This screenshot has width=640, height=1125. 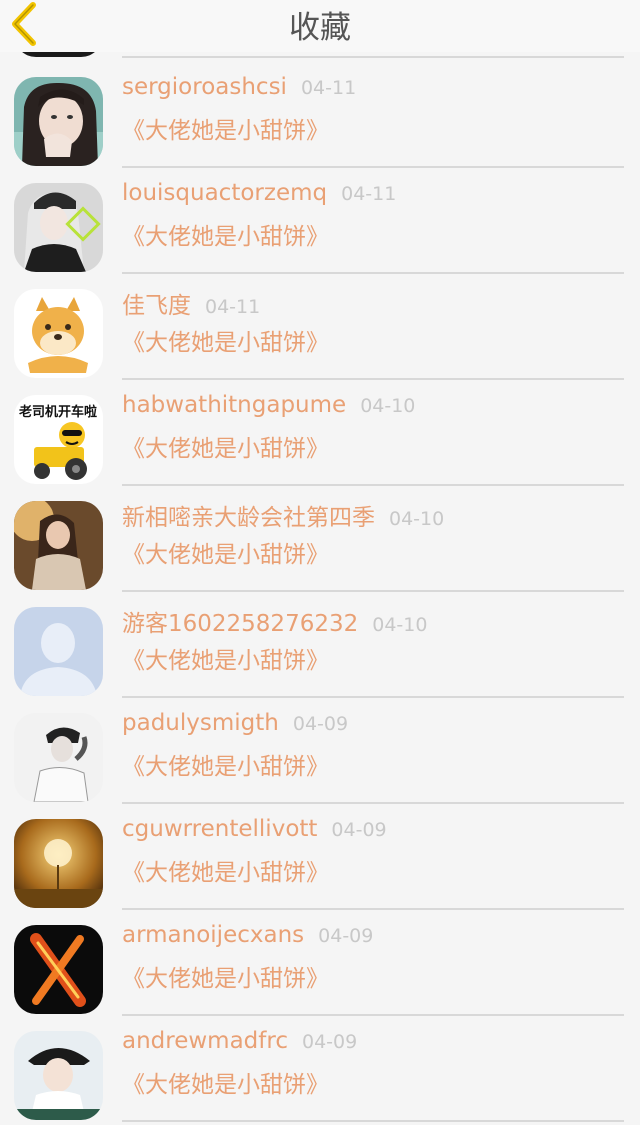 What do you see at coordinates (156, 306) in the screenshot?
I see `username: 佳飞度` at bounding box center [156, 306].